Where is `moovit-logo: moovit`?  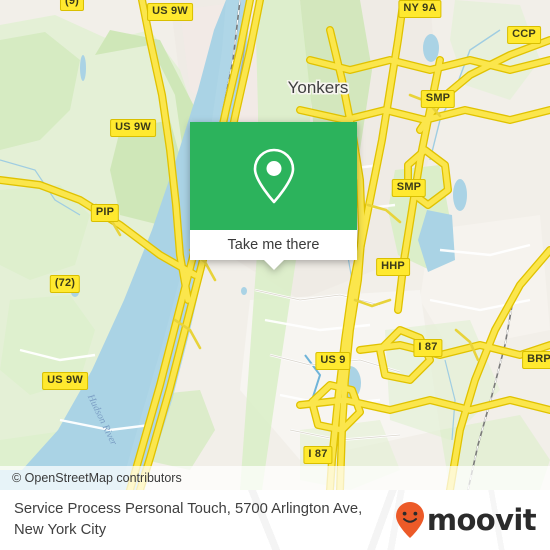
moovit-logo: moovit is located at coordinates (466, 520).